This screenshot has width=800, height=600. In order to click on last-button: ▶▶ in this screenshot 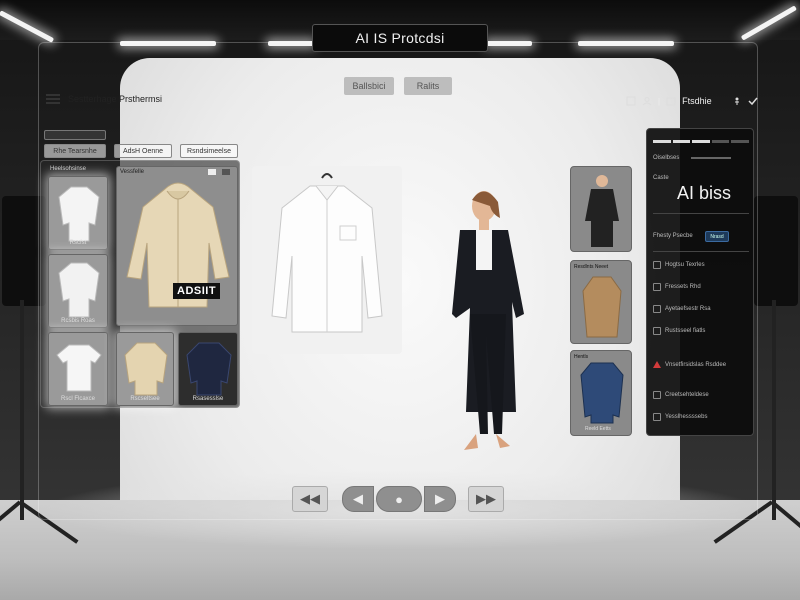, I will do `click(486, 499)`.